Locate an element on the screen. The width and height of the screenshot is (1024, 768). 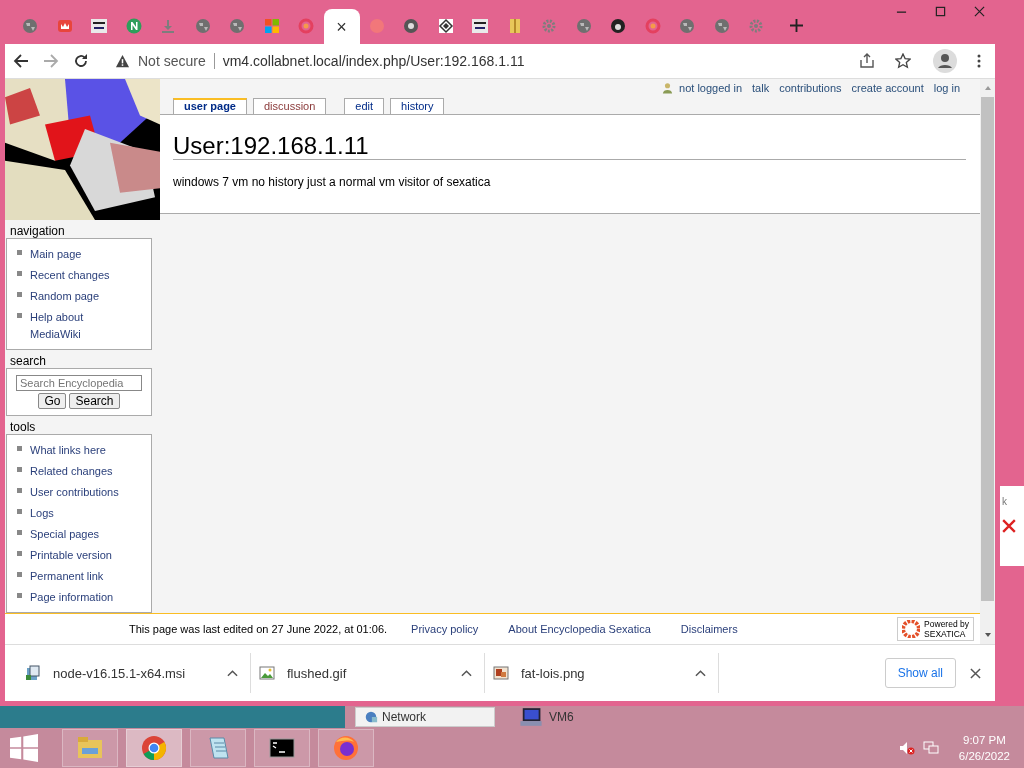
page-tab: history is located at coordinates (417, 106).